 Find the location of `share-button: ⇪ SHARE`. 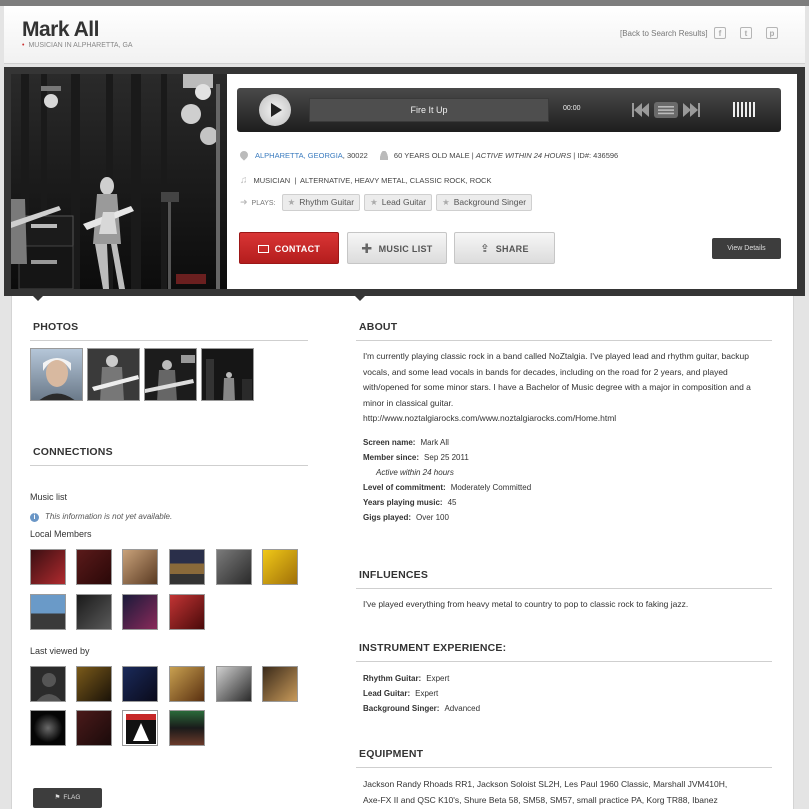

share-button: ⇪ SHARE is located at coordinates (504, 248).